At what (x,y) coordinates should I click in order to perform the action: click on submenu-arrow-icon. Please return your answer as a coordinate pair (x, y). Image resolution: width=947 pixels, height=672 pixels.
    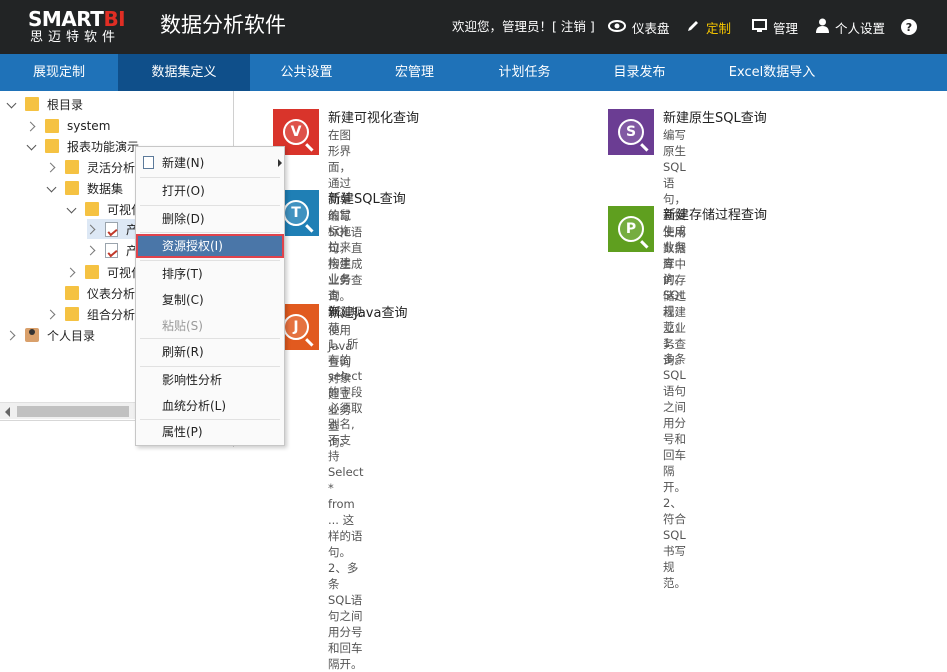
    Looking at the image, I should click on (280, 163).